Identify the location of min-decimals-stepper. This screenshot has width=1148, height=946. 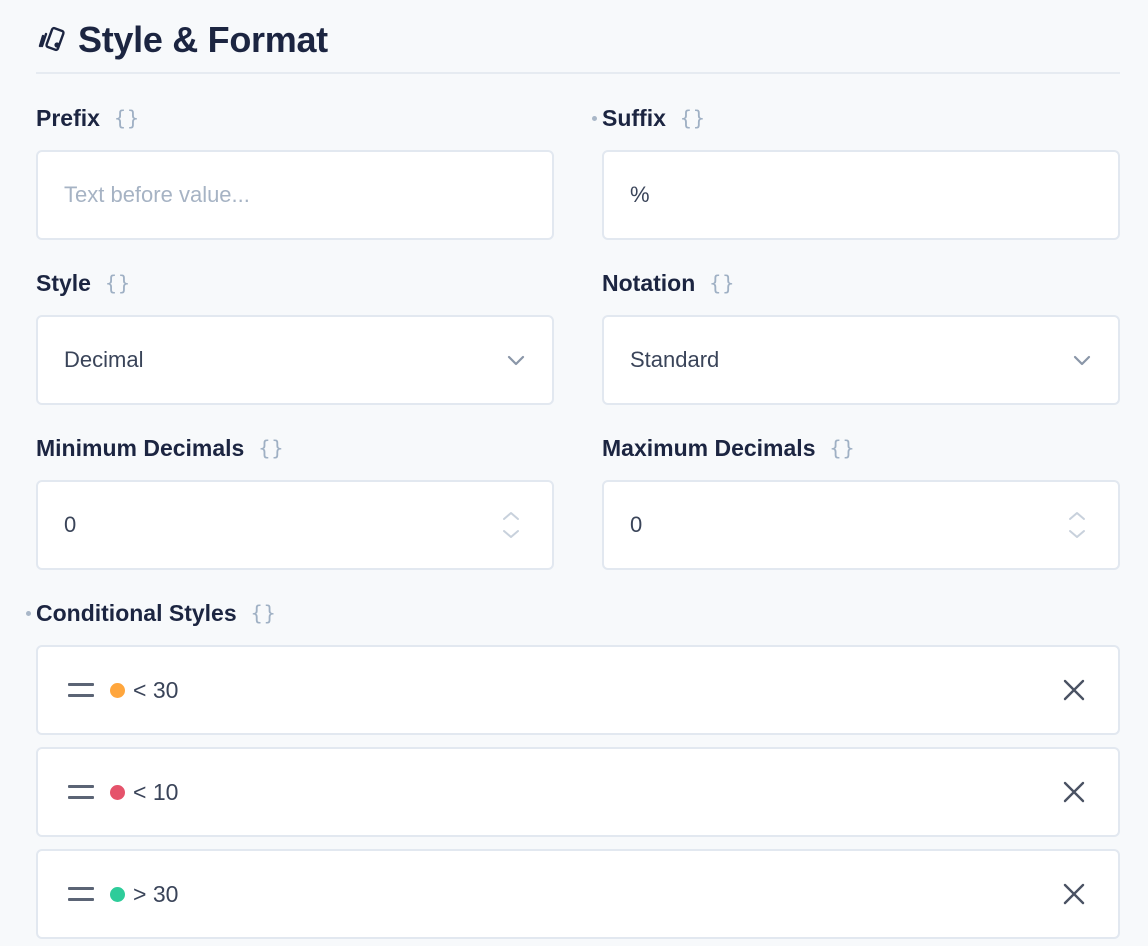
(511, 525).